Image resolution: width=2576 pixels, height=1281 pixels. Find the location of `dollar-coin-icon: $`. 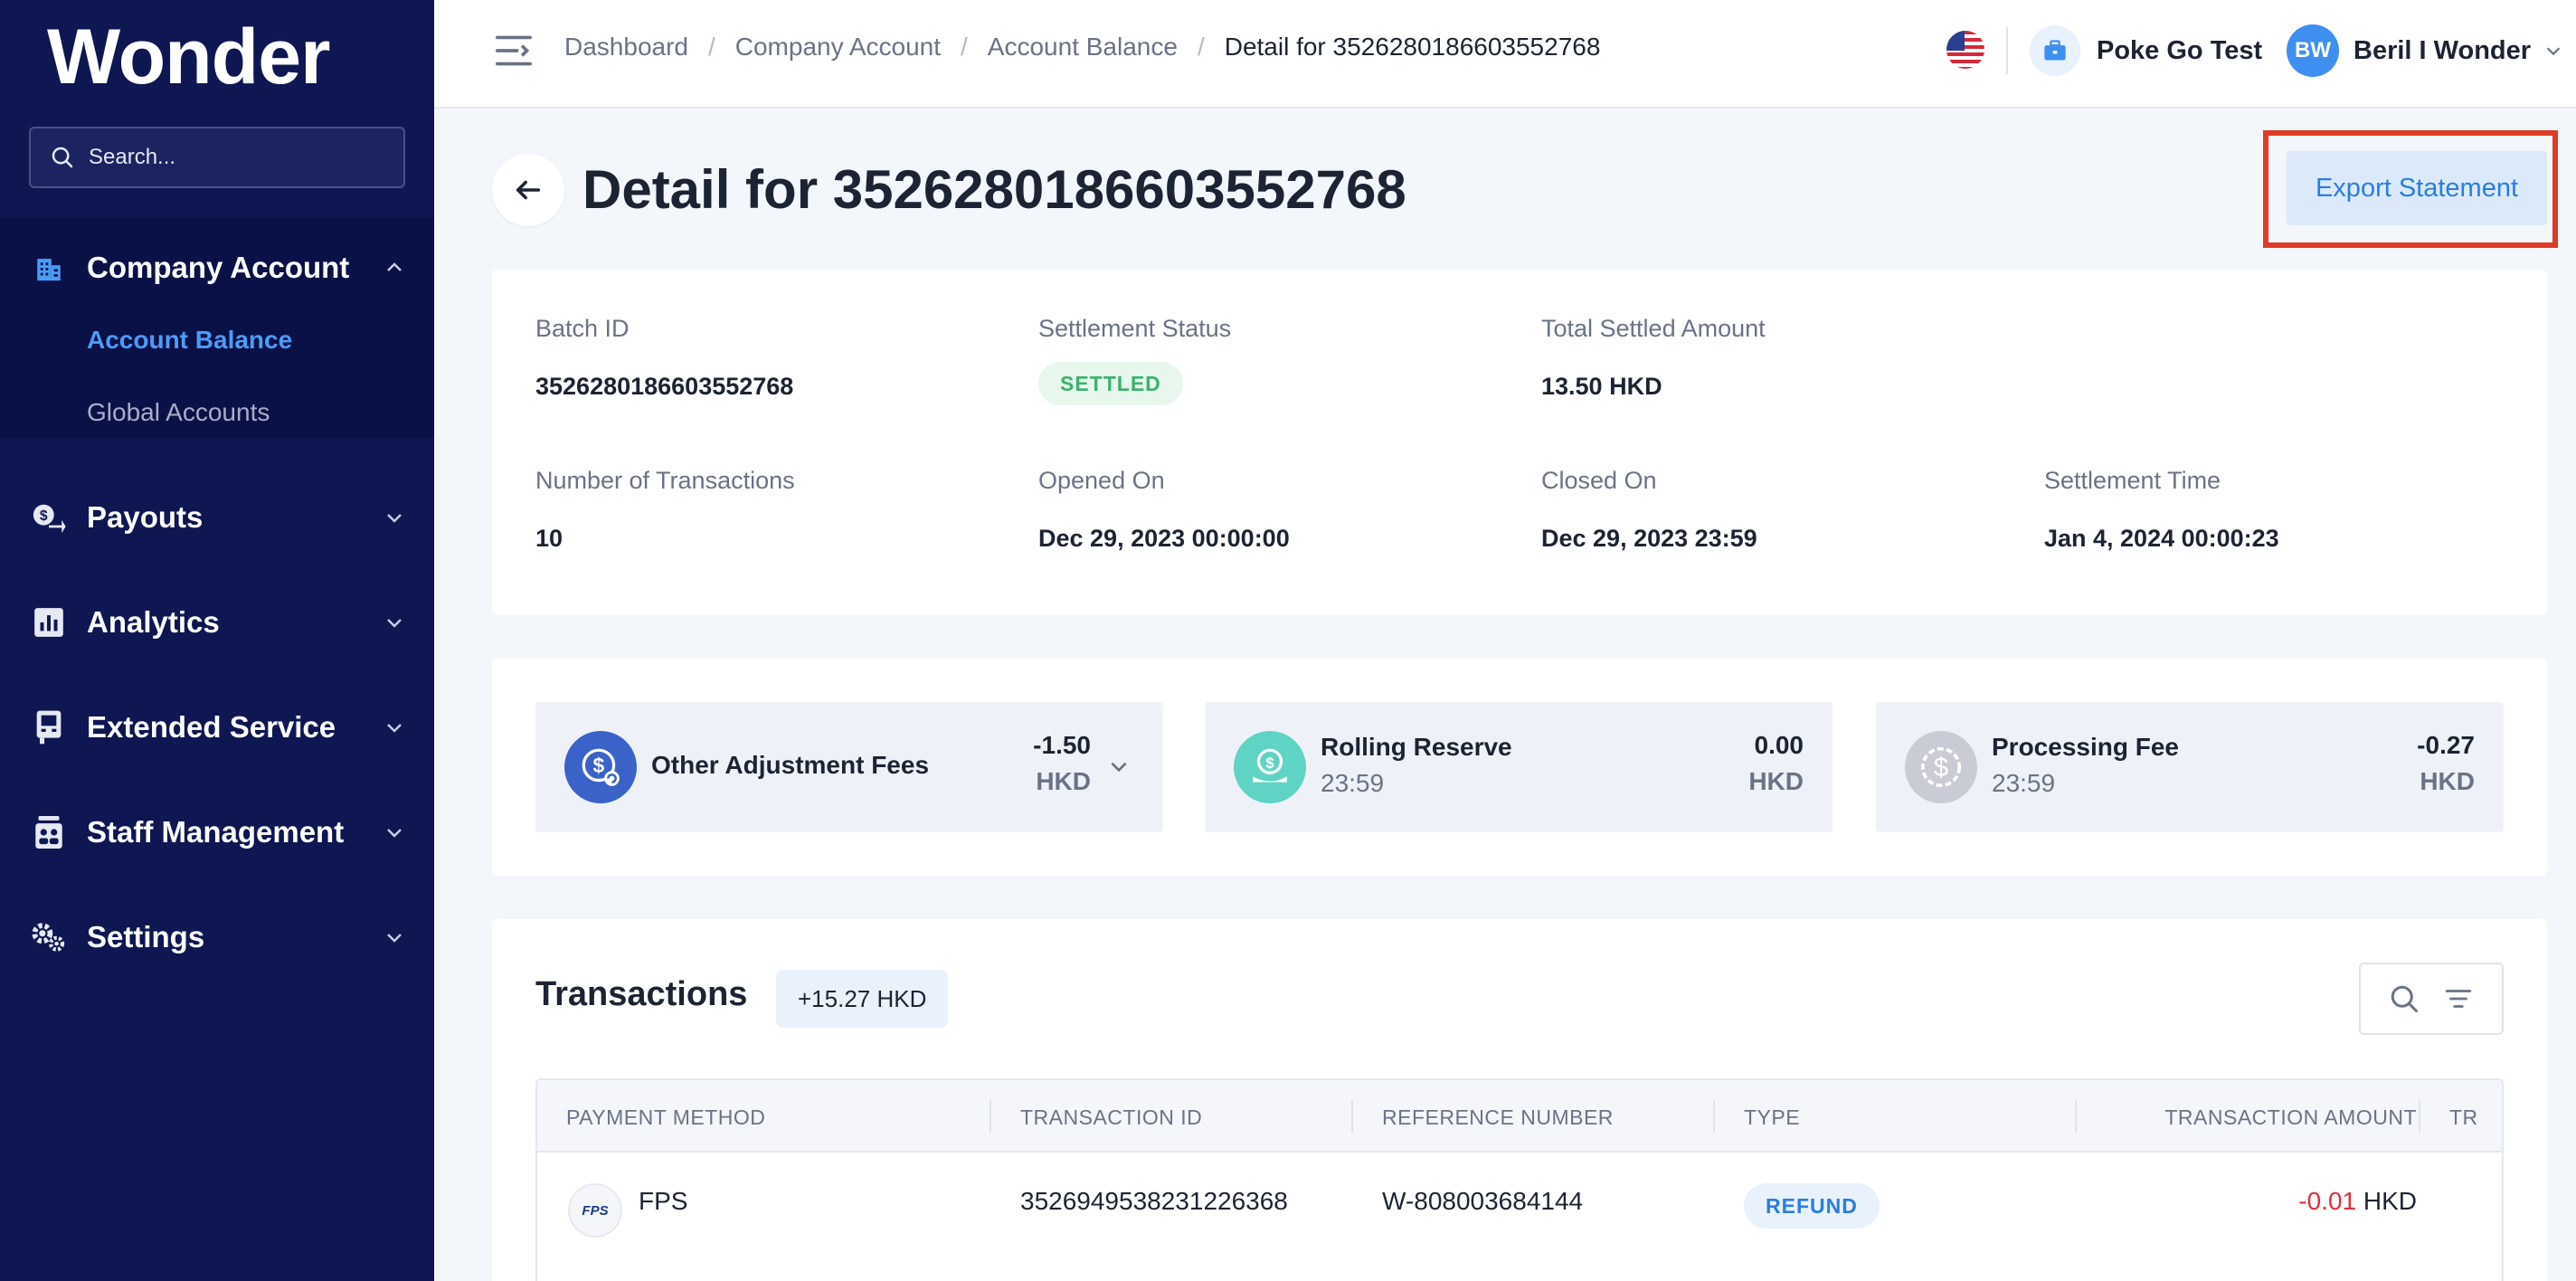

dollar-coin-icon: $ is located at coordinates (1941, 767).